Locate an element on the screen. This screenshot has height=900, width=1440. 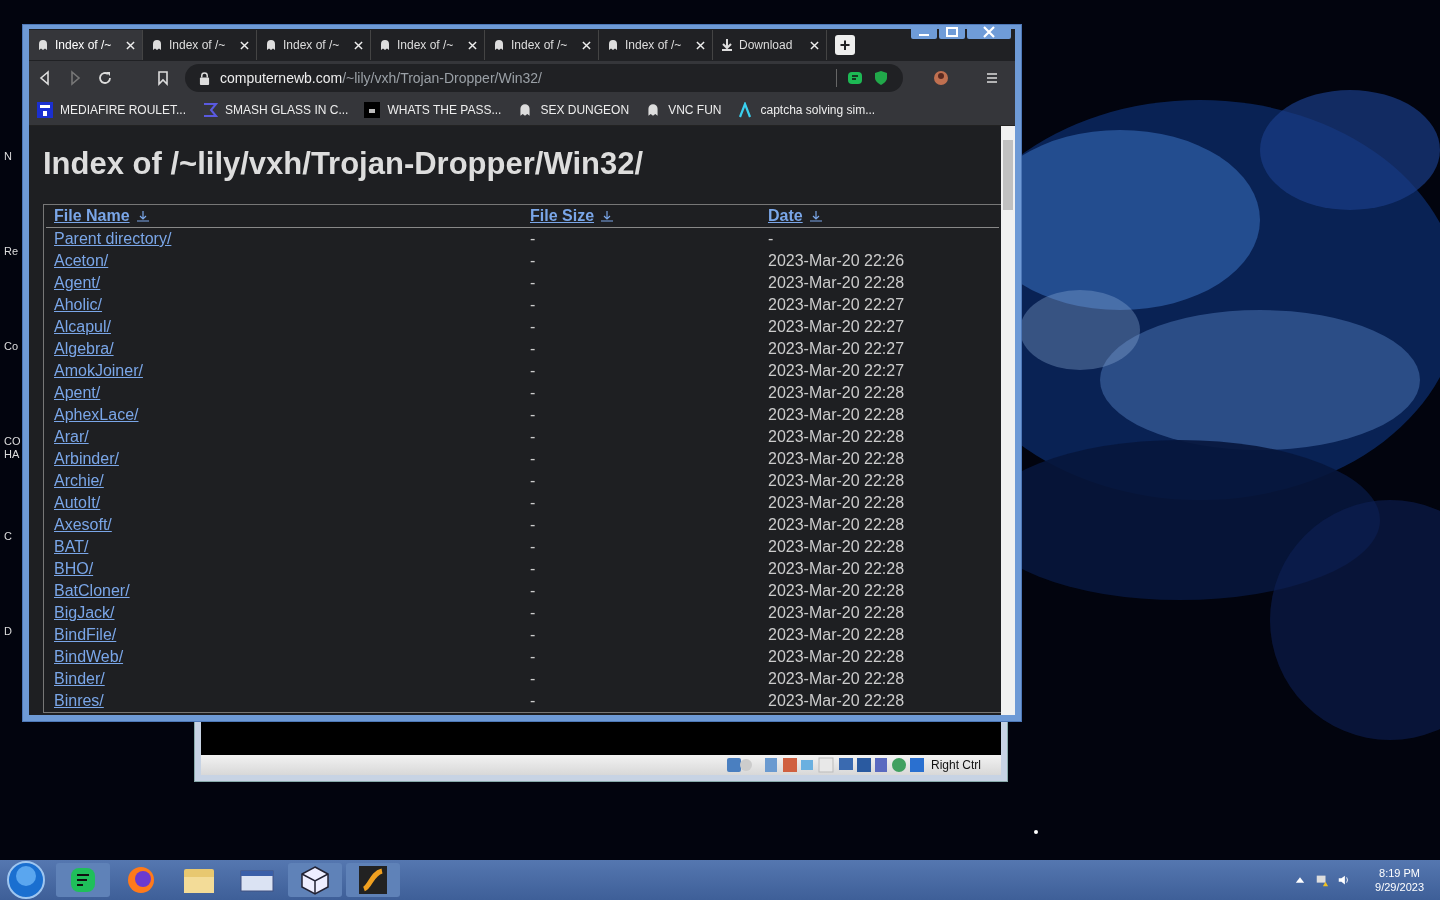
app-icon is located at coordinates (373, 880).